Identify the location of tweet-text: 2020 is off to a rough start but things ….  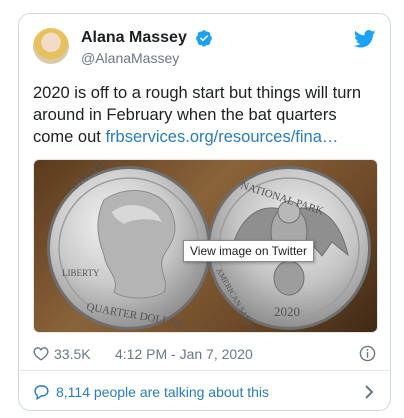
(205, 115).